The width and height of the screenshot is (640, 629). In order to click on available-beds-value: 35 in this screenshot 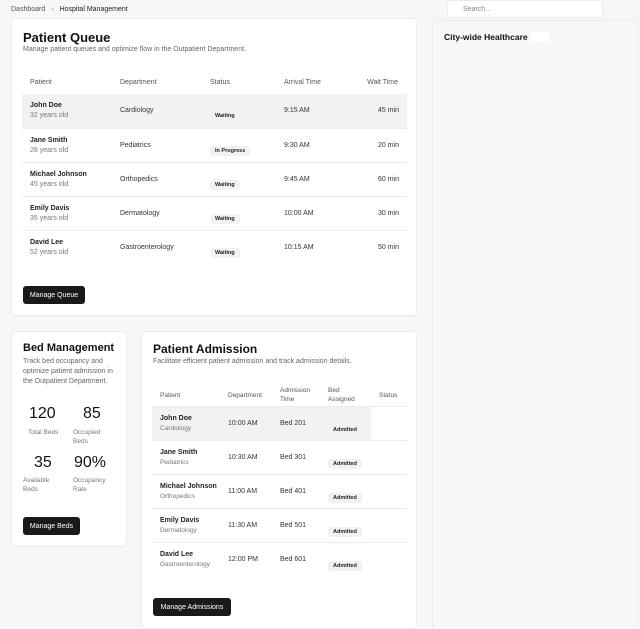, I will do `click(43, 462)`.